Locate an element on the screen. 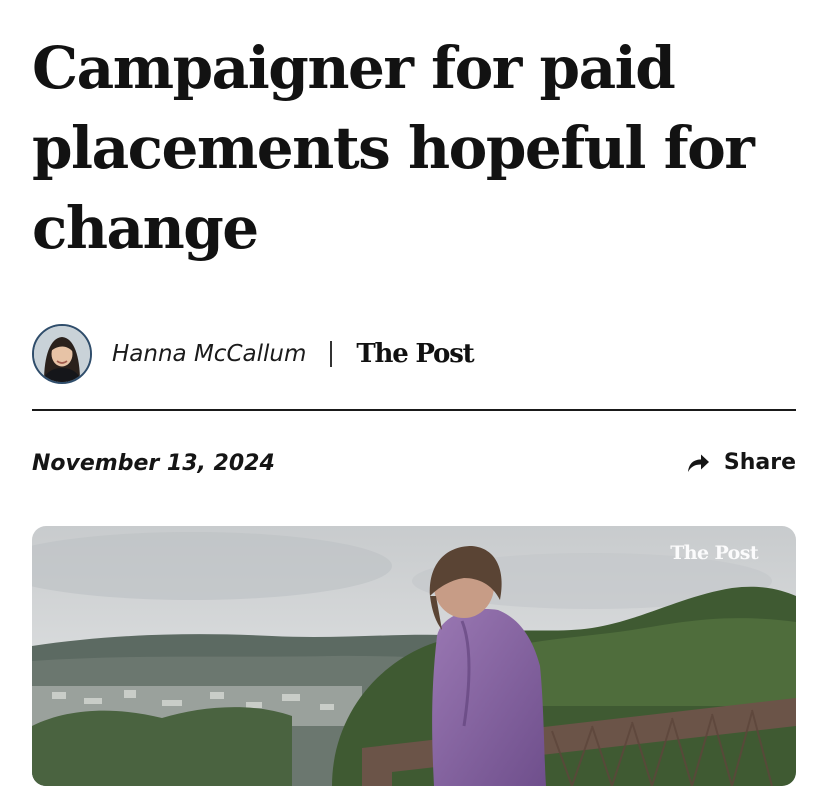 The width and height of the screenshot is (828, 786). share-arrow-icon is located at coordinates (698, 463).